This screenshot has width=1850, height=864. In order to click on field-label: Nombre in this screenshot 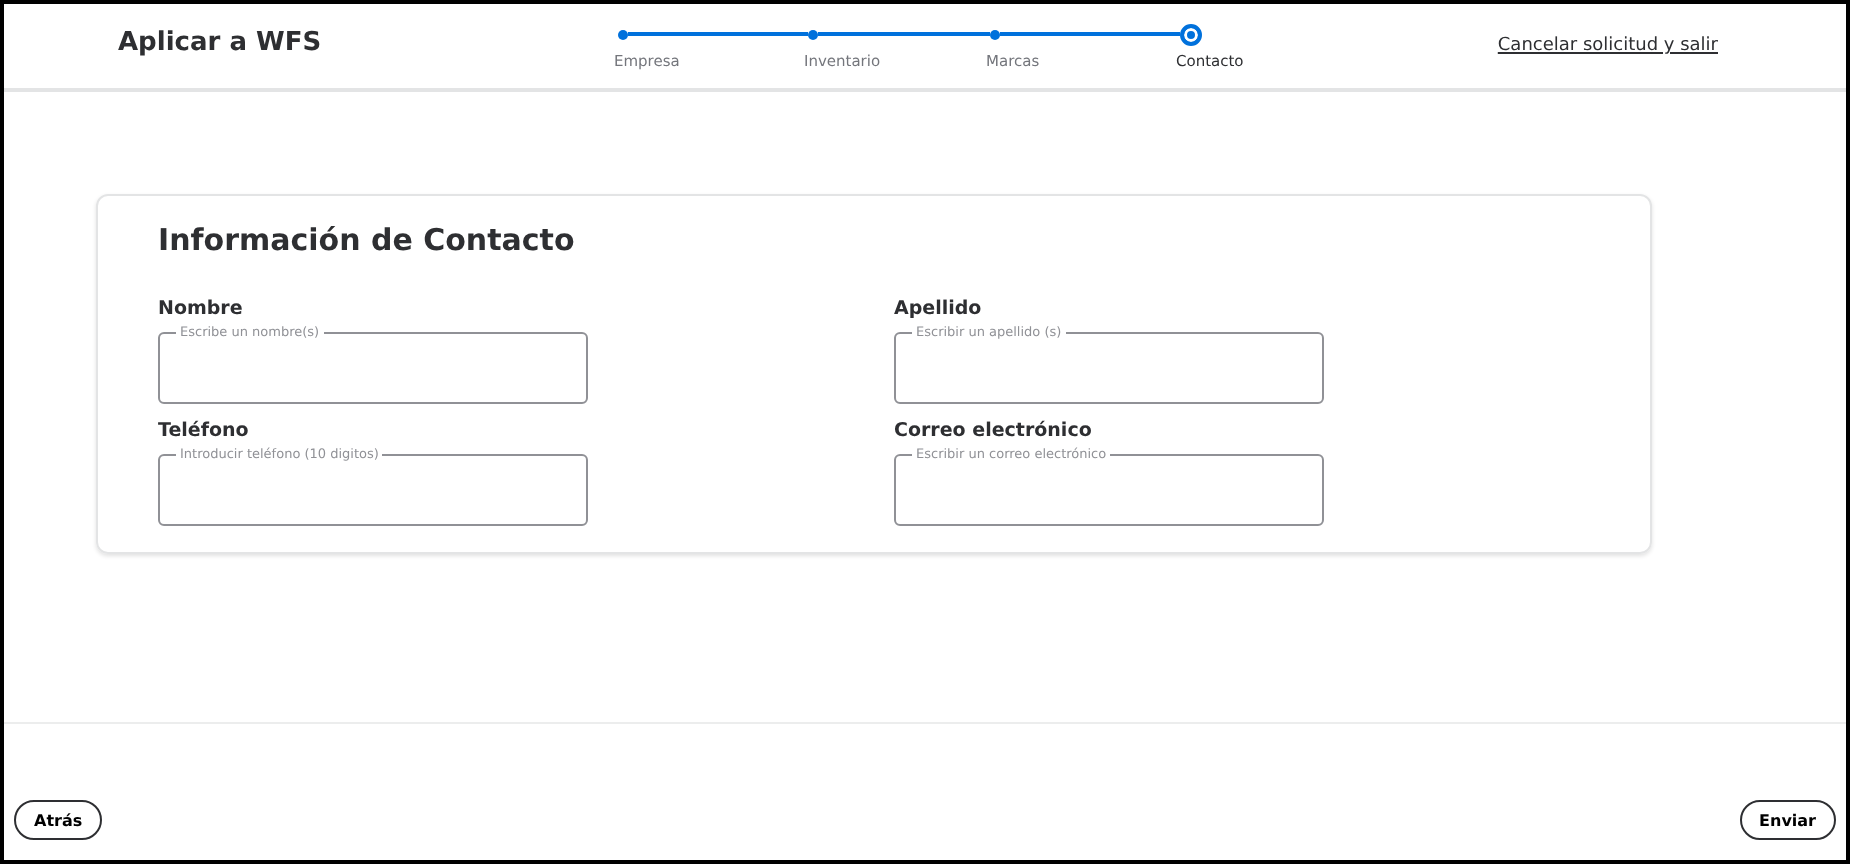, I will do `click(201, 309)`.